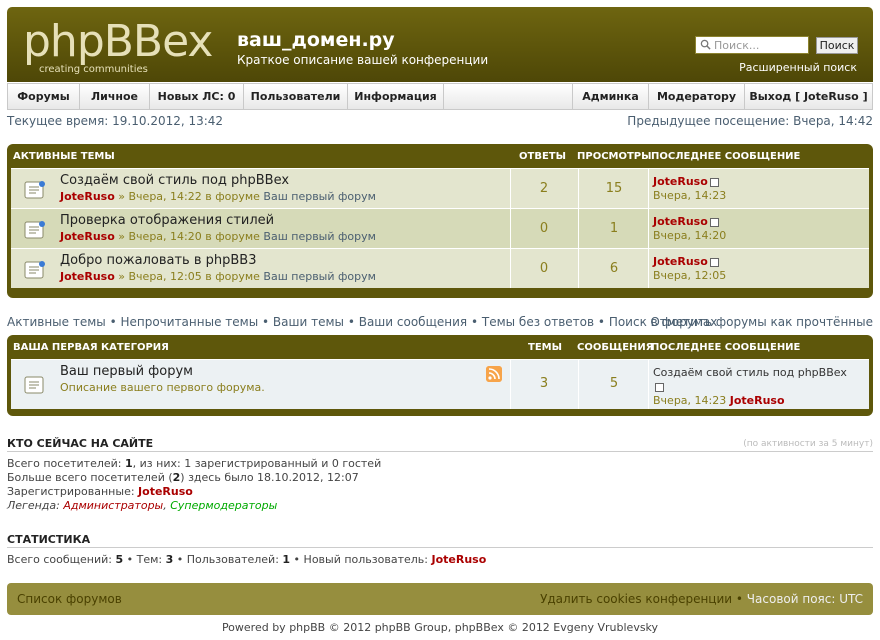 Image resolution: width=880 pixels, height=640 pixels. What do you see at coordinates (690, 400) in the screenshot?
I see `last-post-time: Вчера, 14:23` at bounding box center [690, 400].